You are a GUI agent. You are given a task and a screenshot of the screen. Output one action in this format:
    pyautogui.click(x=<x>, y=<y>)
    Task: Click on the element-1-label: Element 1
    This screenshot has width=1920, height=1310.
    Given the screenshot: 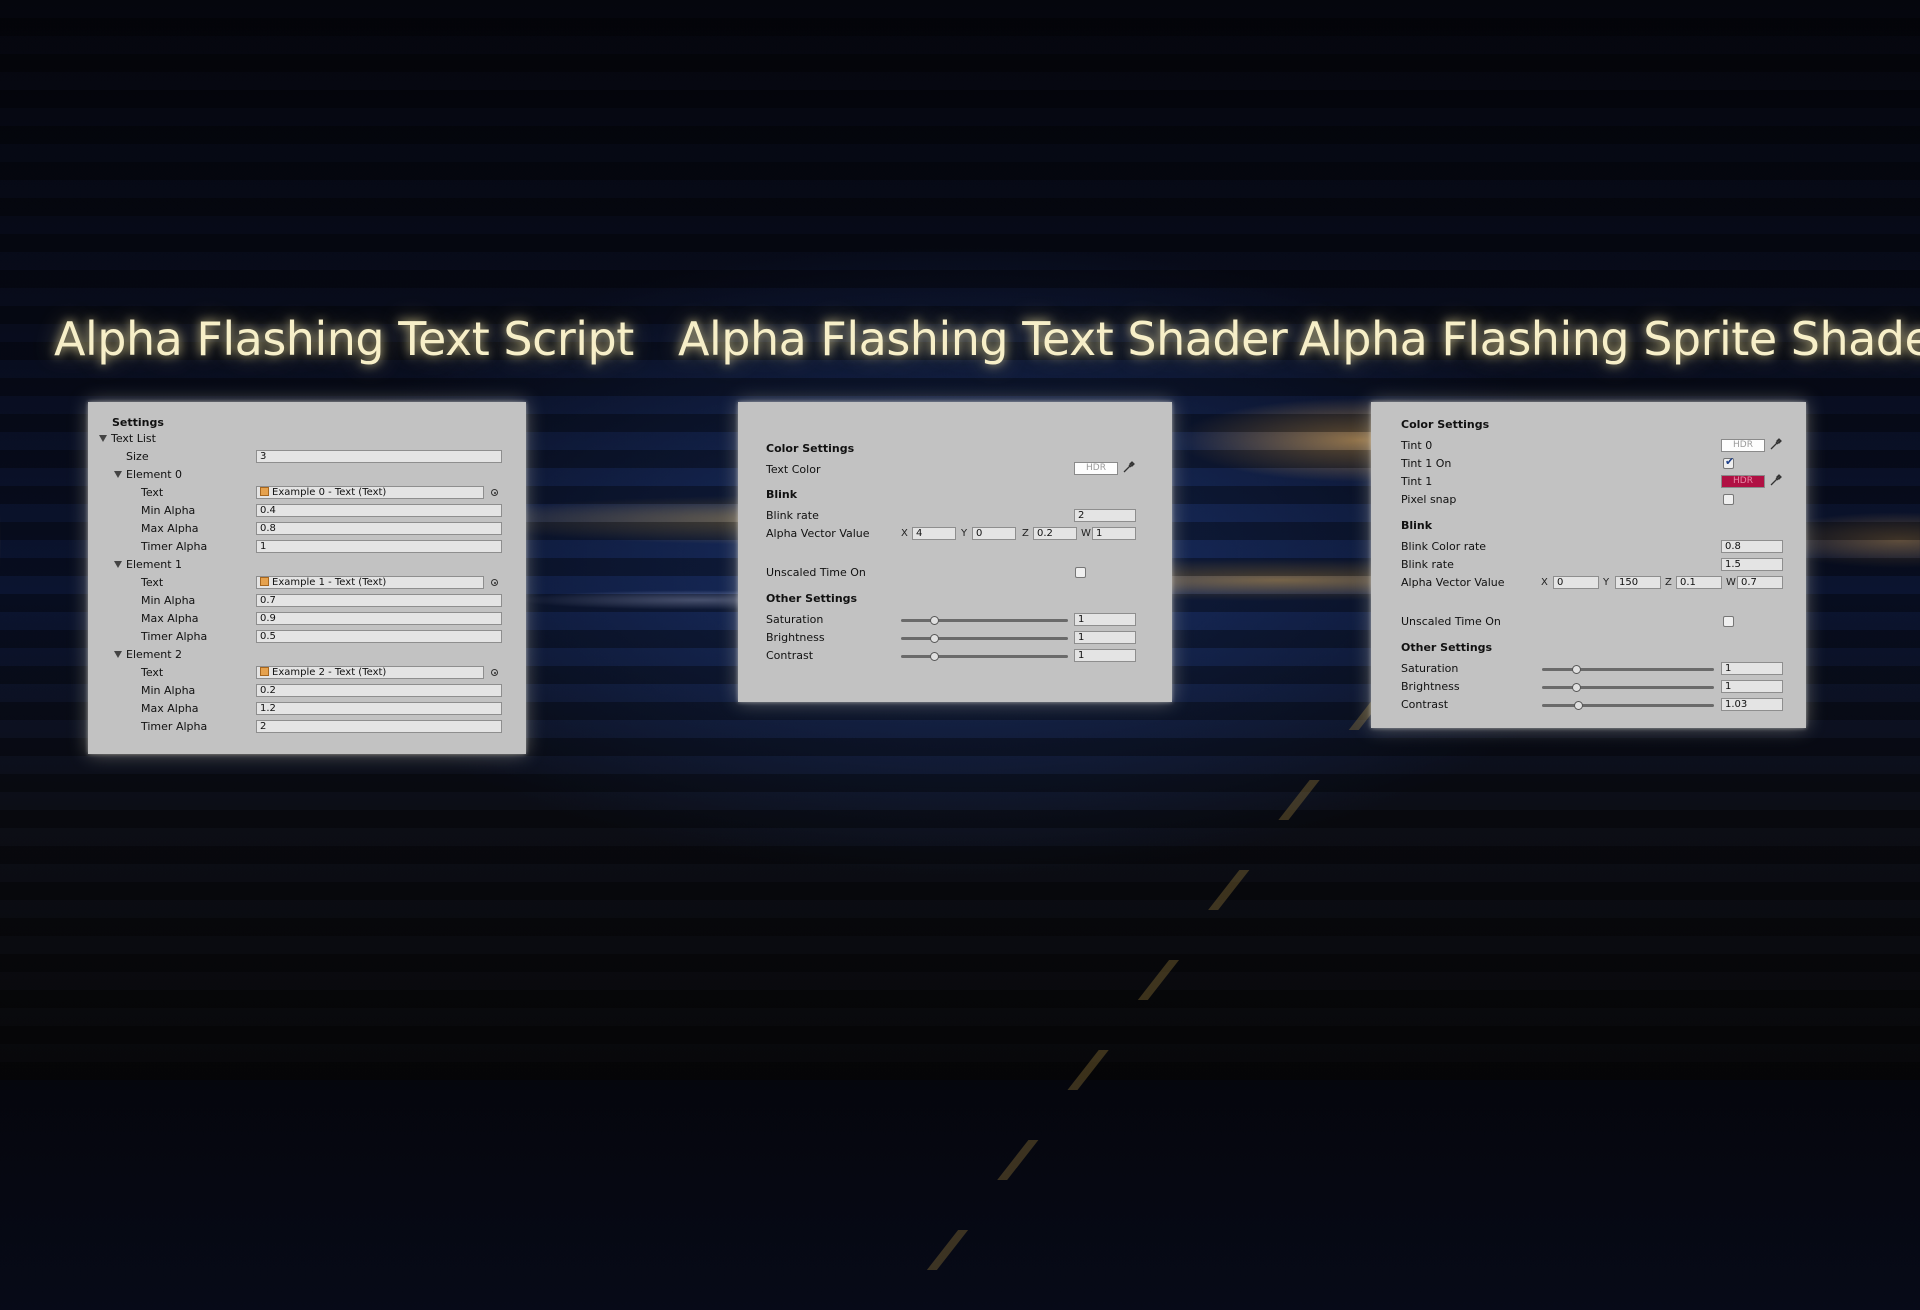 What is the action you would take?
    pyautogui.click(x=154, y=564)
    